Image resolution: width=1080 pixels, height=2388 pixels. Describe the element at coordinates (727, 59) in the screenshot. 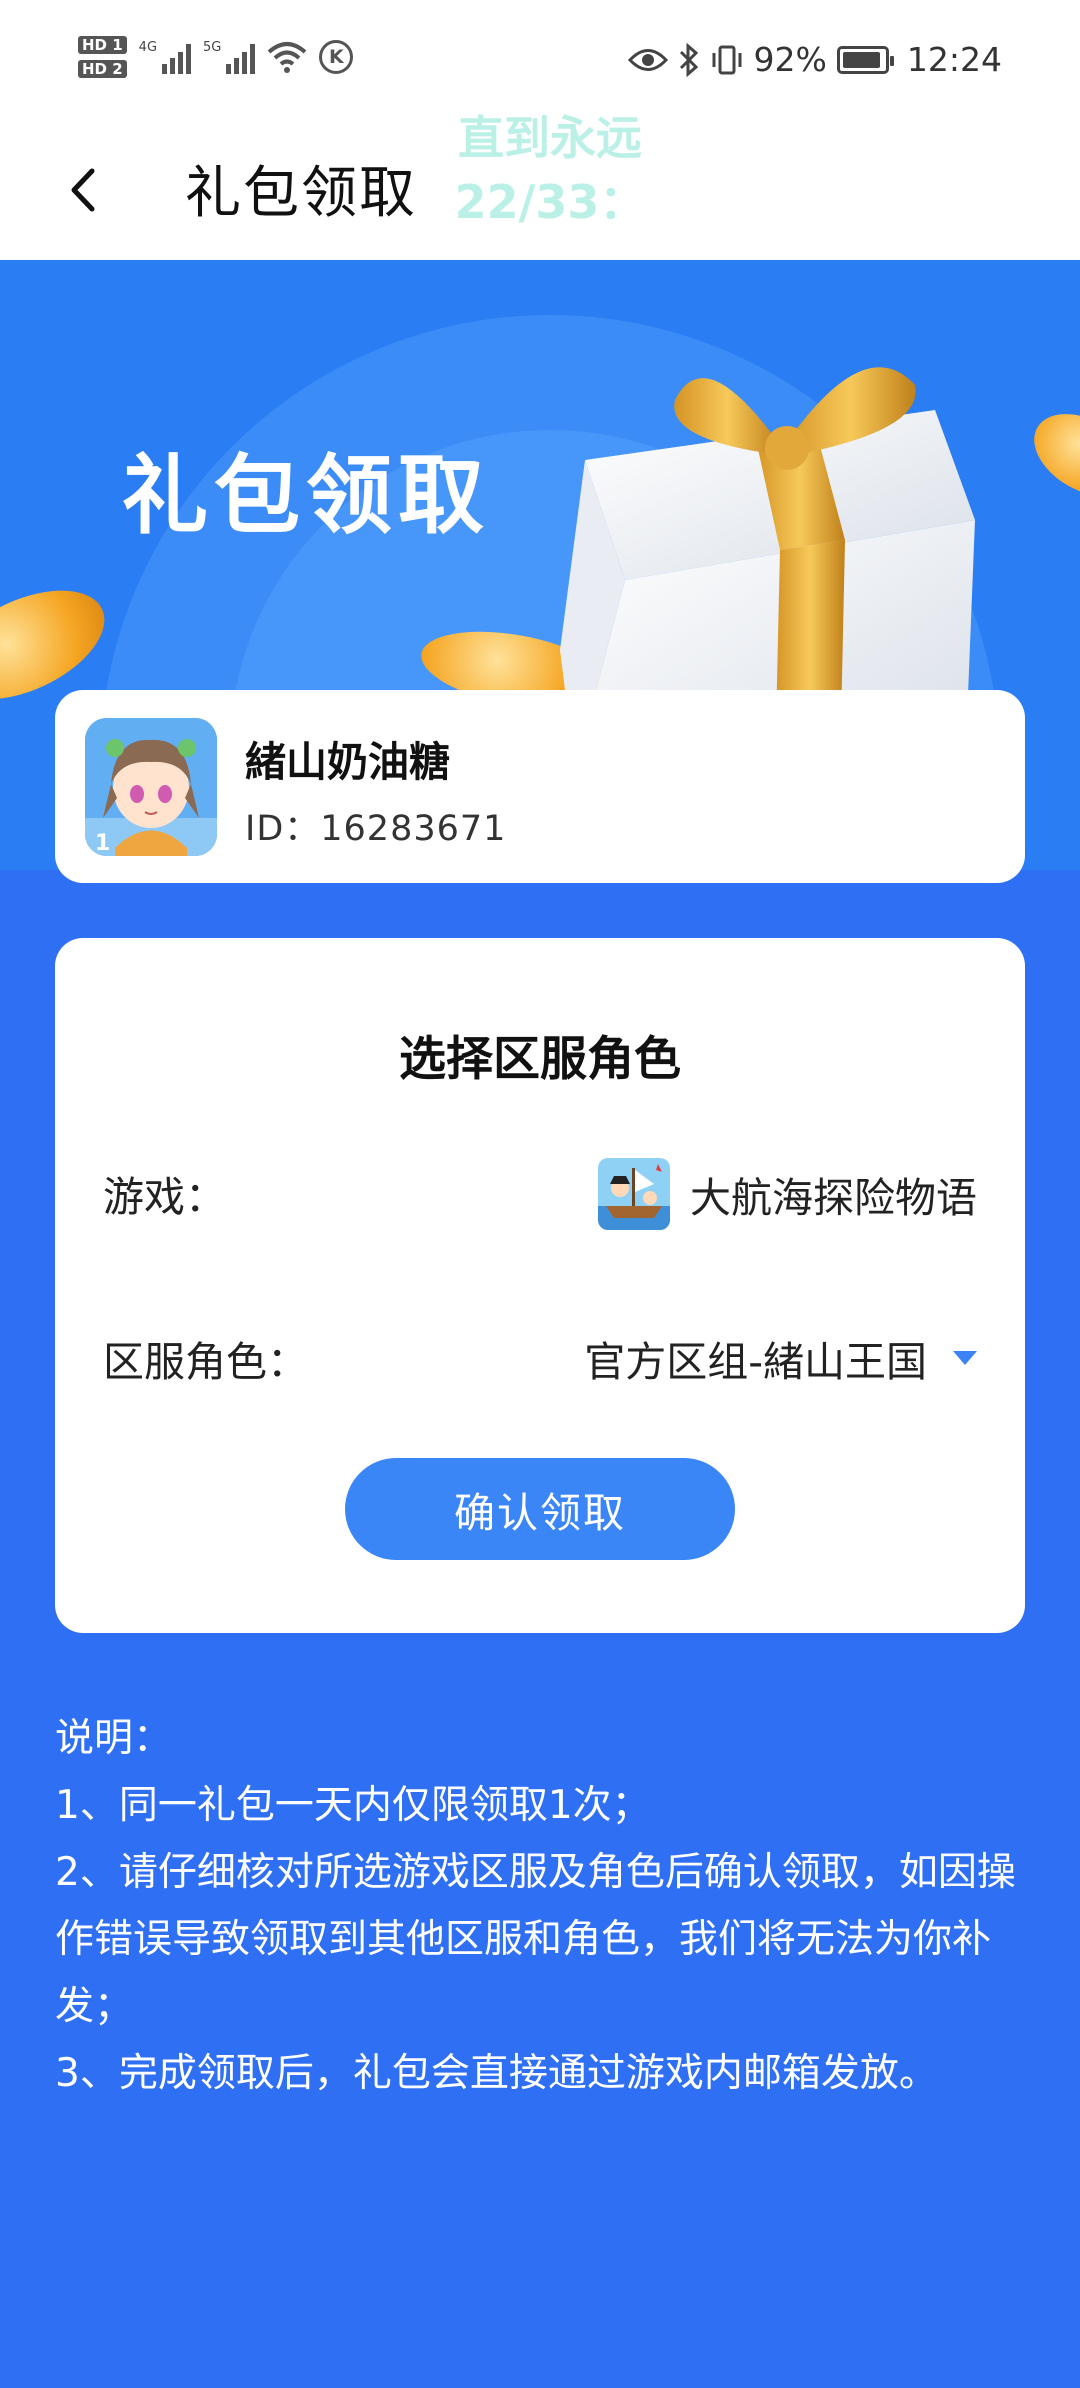

I see `vibrate-icon` at that location.